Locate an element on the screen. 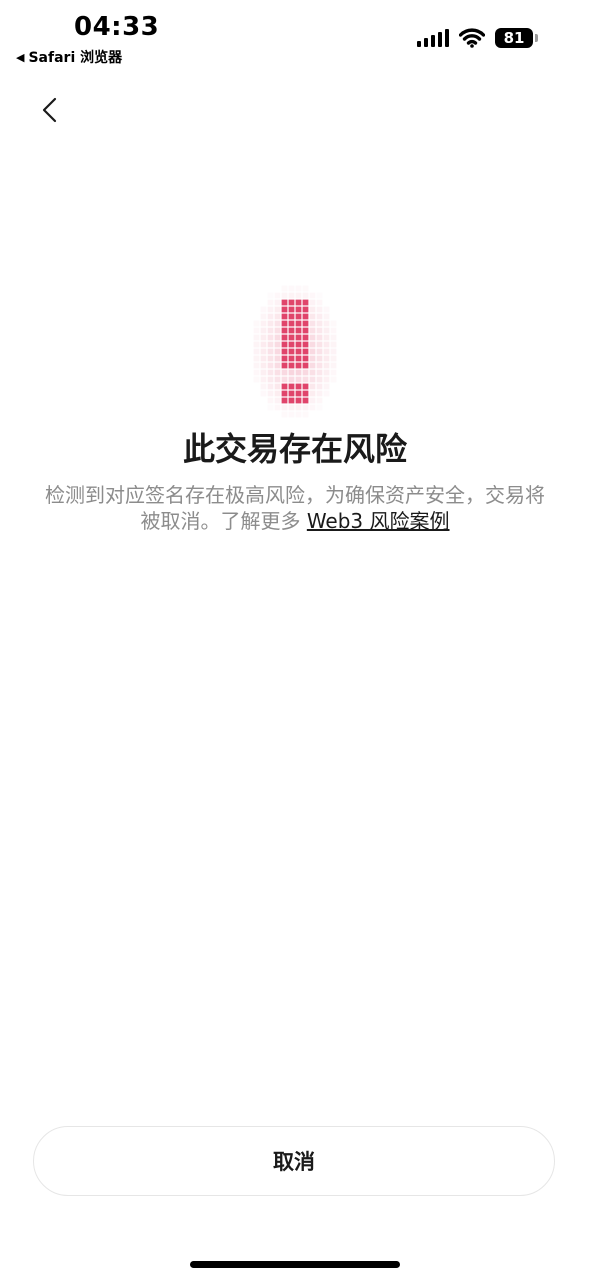 This screenshot has height=1280, width=590. cancel-button: 取消 is located at coordinates (294, 1161).